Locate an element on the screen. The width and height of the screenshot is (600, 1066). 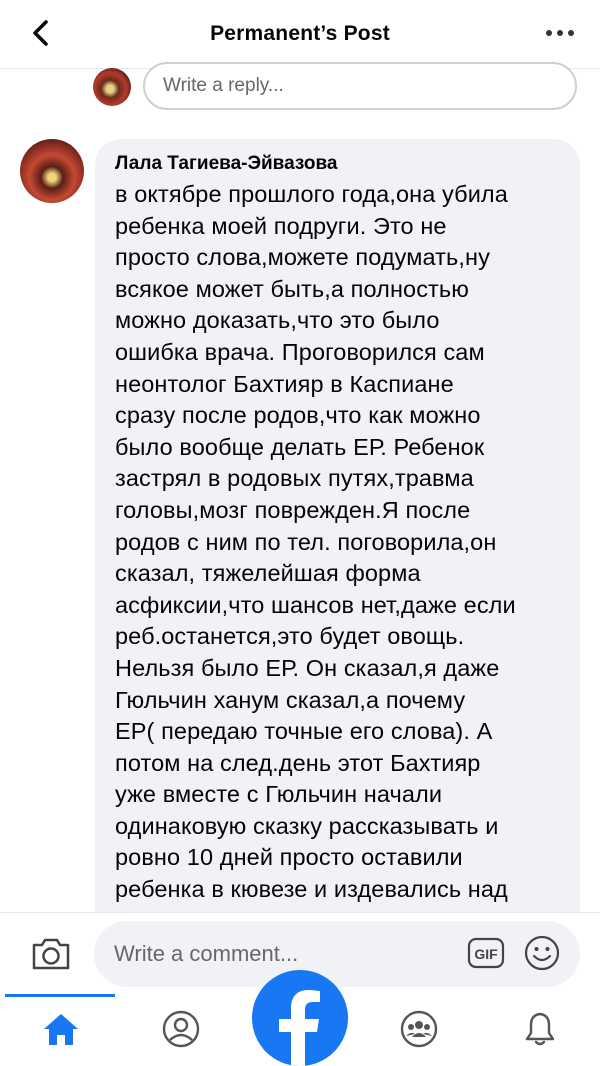
gif-button: GIF is located at coordinates (486, 953).